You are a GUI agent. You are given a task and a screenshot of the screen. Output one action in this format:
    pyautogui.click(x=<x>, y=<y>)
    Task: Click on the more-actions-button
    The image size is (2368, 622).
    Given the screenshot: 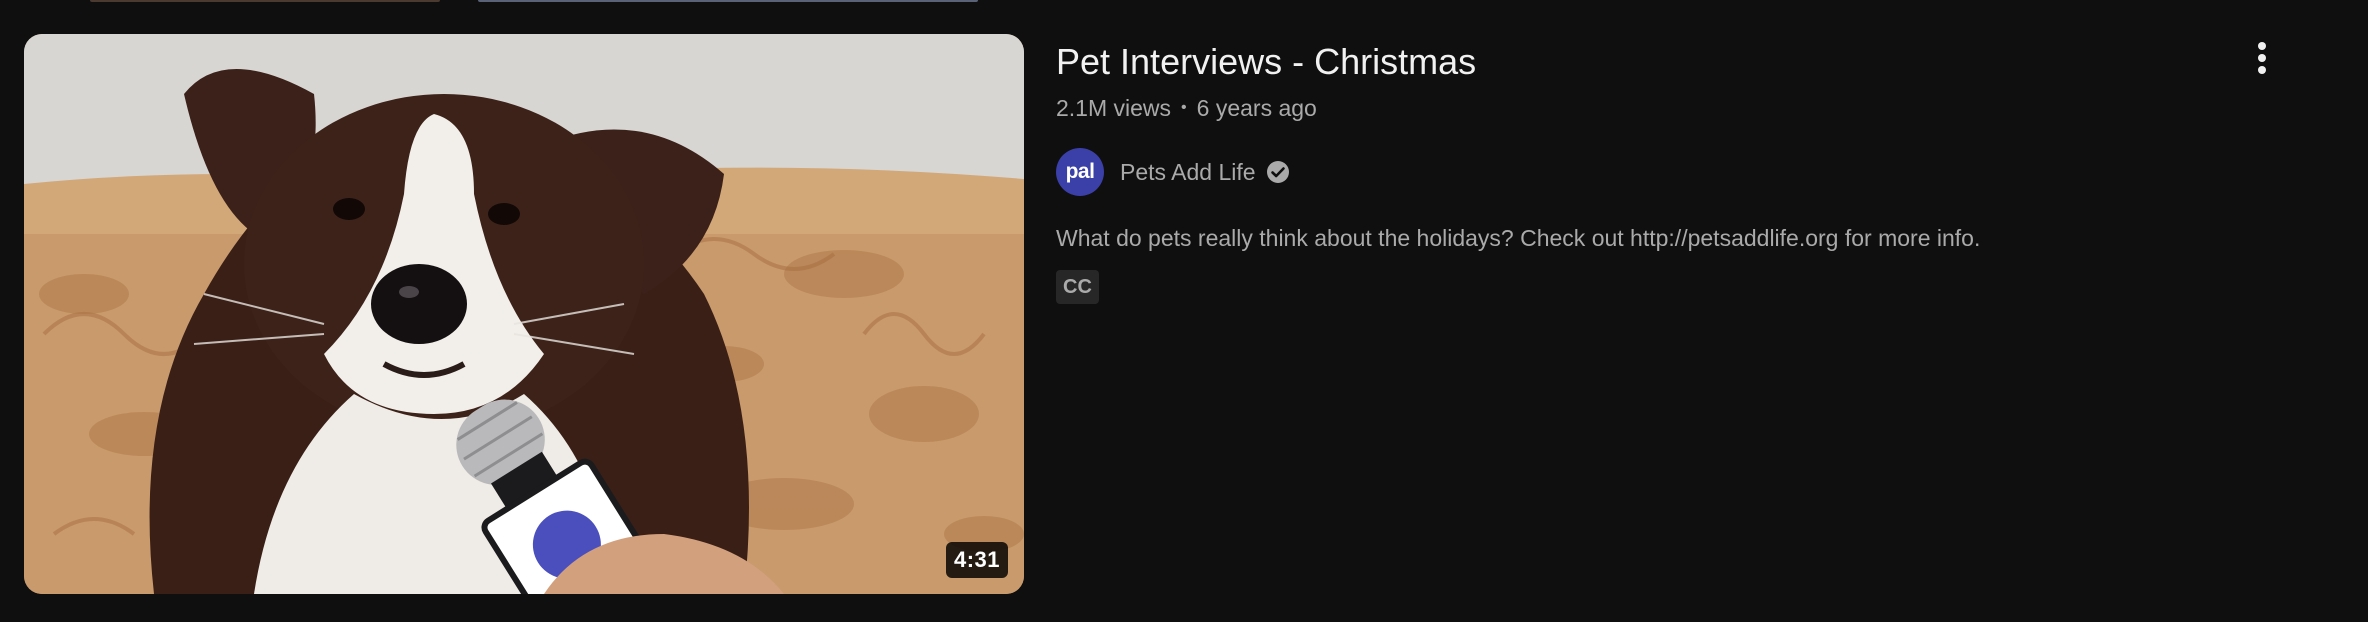 What is the action you would take?
    pyautogui.click(x=2262, y=58)
    